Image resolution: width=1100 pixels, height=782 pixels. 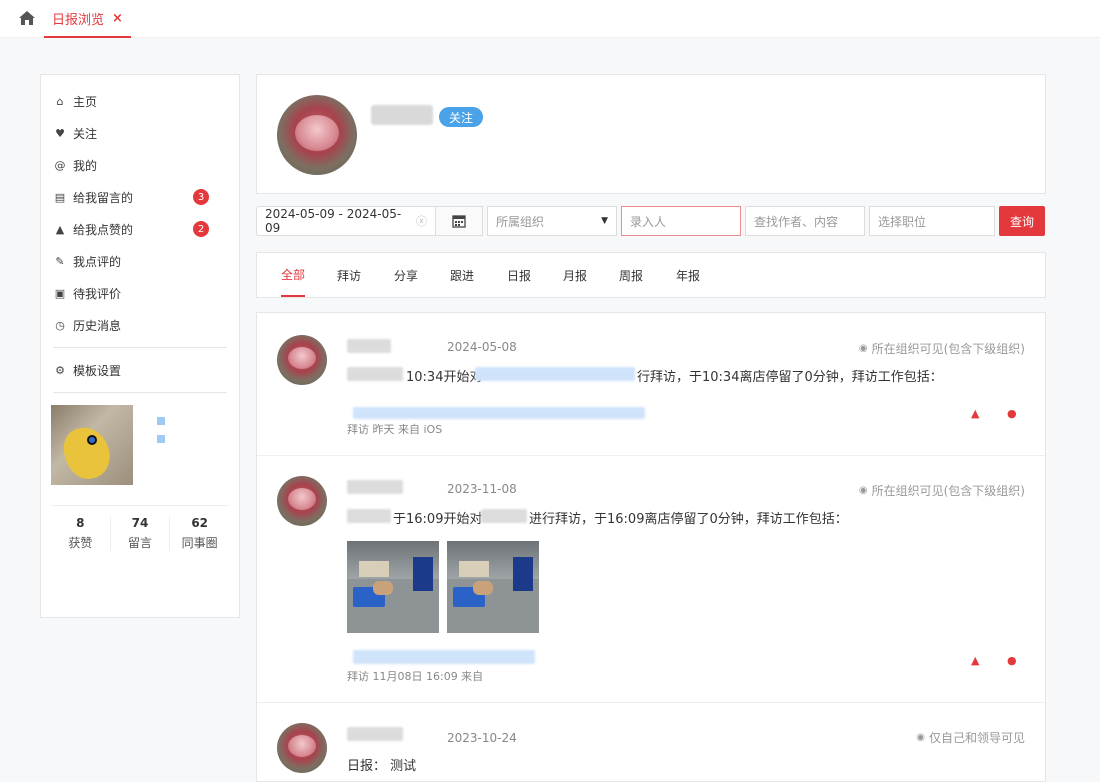 I want to click on tab-daily: 日报, so click(x=519, y=275).